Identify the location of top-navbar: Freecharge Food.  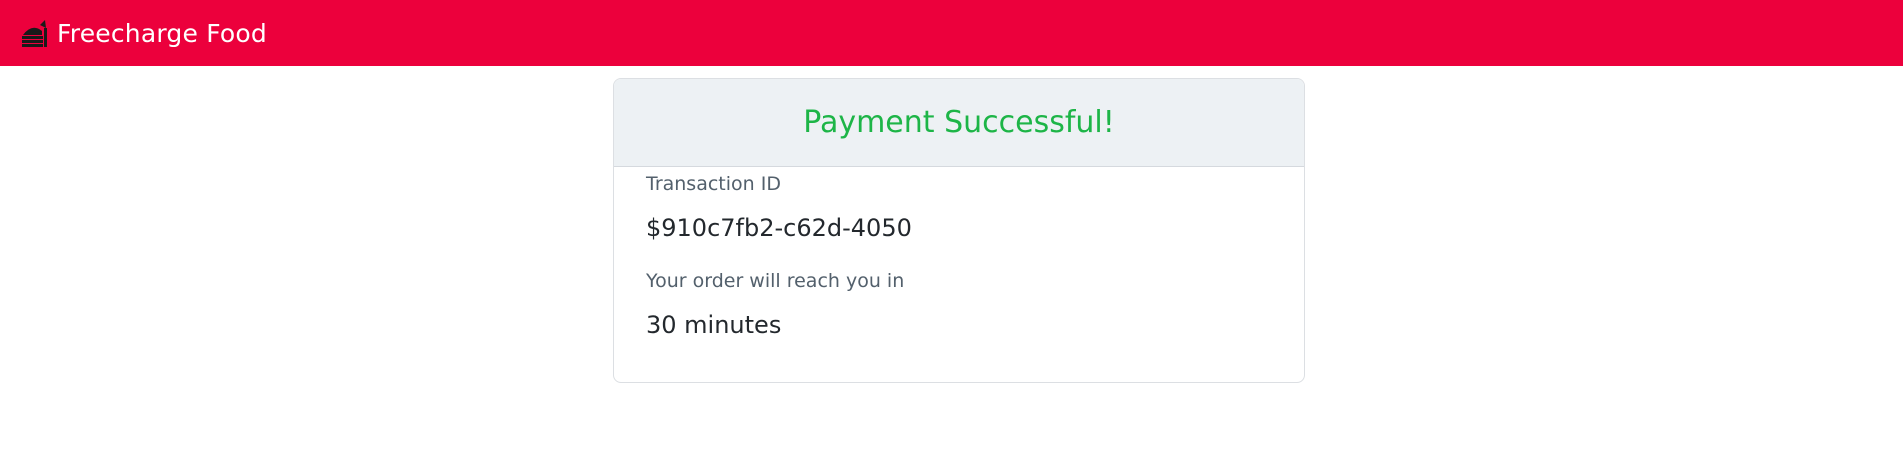
(951, 33).